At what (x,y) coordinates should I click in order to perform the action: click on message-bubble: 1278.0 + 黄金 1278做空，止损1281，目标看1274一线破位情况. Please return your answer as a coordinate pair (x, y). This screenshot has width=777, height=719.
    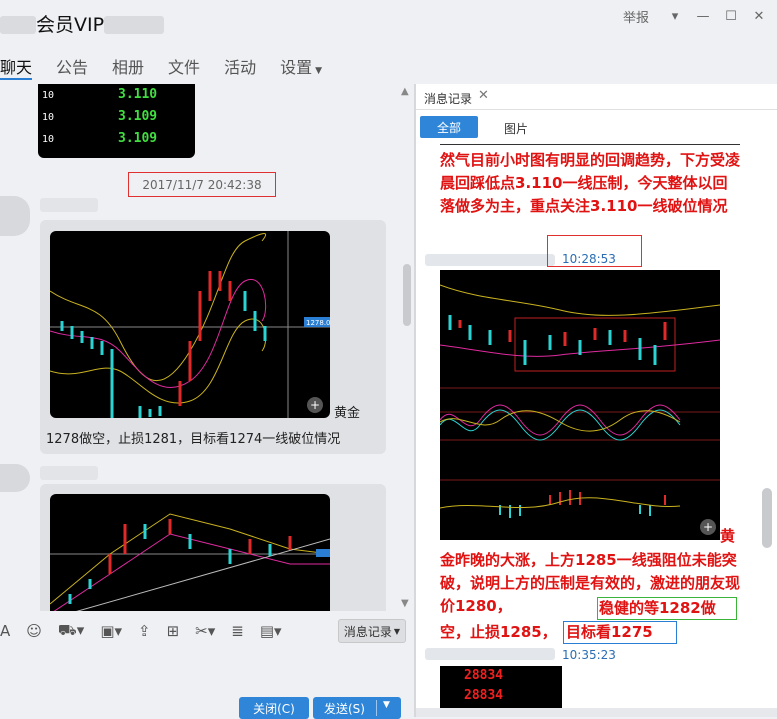
    Looking at the image, I should click on (213, 337).